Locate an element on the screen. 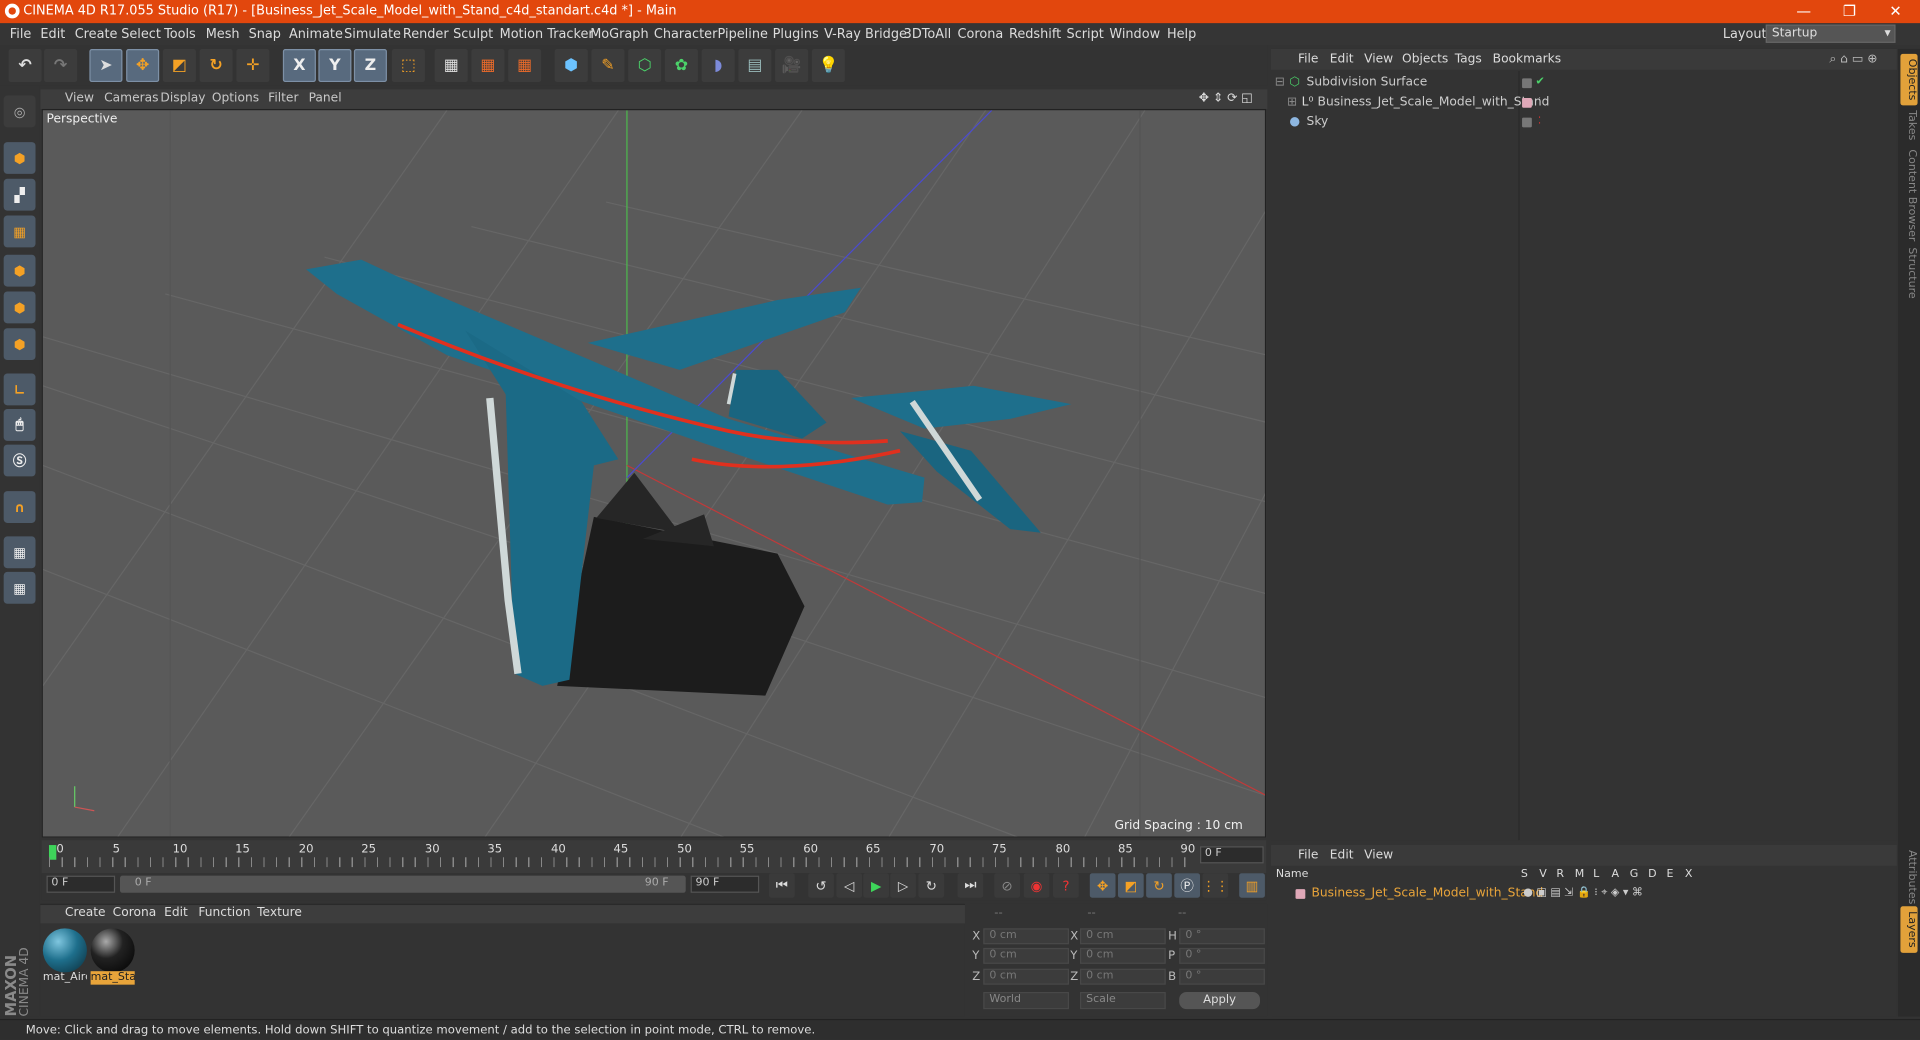 The height and width of the screenshot is (1040, 1920). menu-pipeline: Pipeline is located at coordinates (743, 34).